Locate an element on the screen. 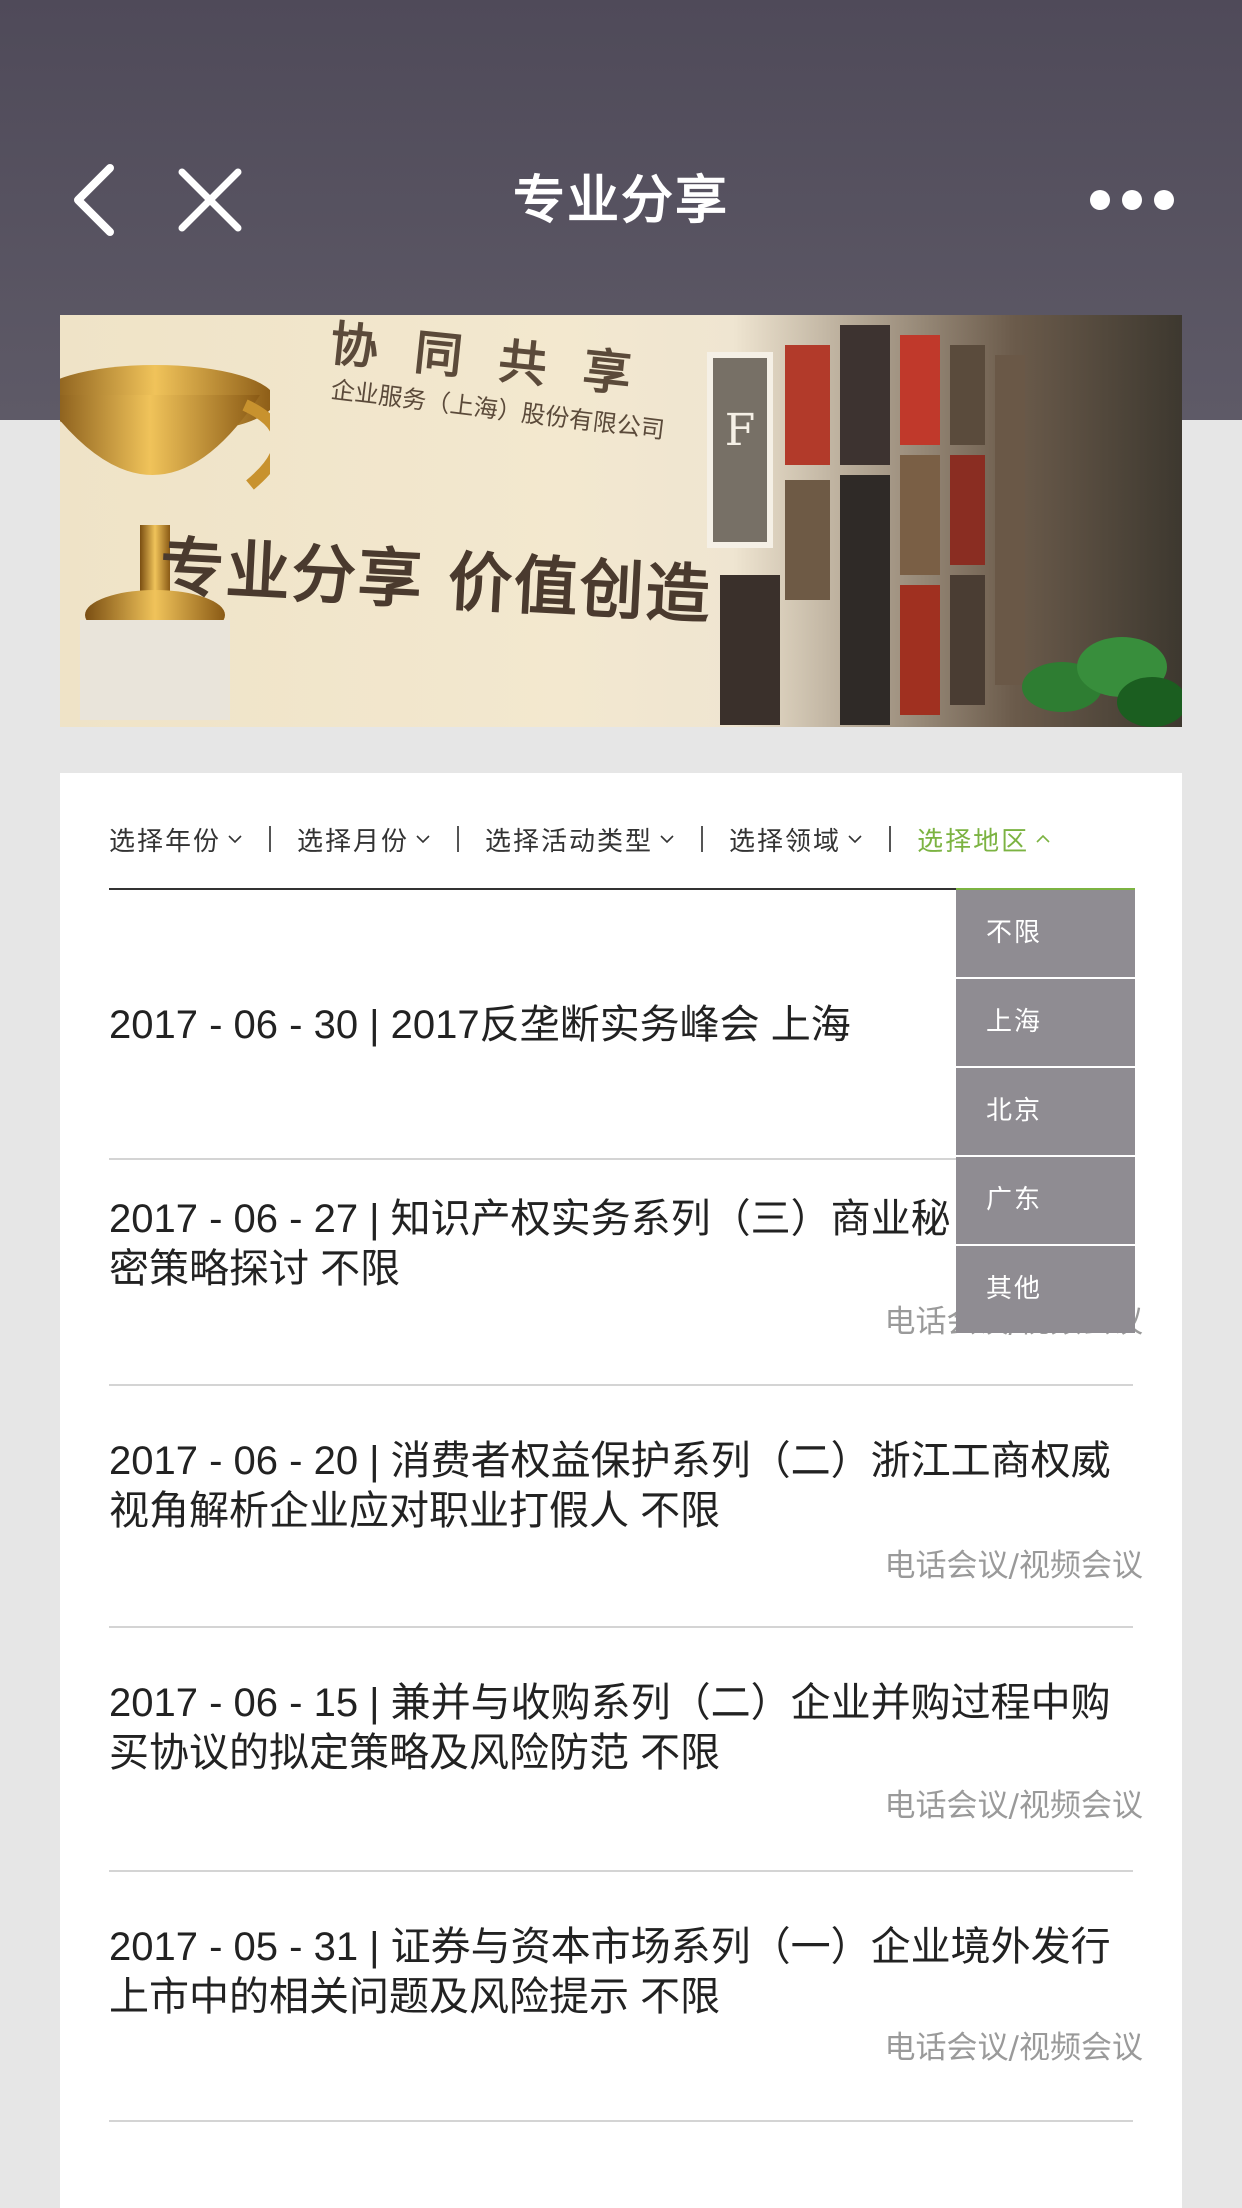  navigation-bar: 专业分享 is located at coordinates (621, 200).